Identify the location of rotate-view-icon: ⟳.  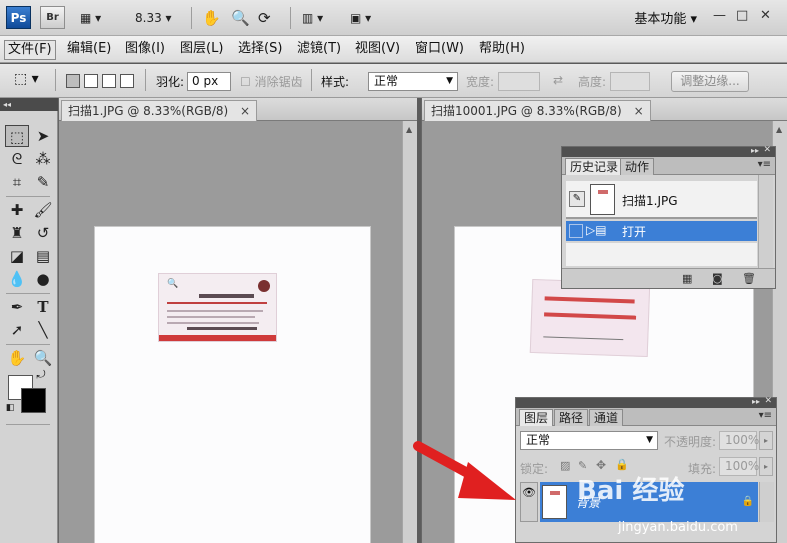
(264, 18).